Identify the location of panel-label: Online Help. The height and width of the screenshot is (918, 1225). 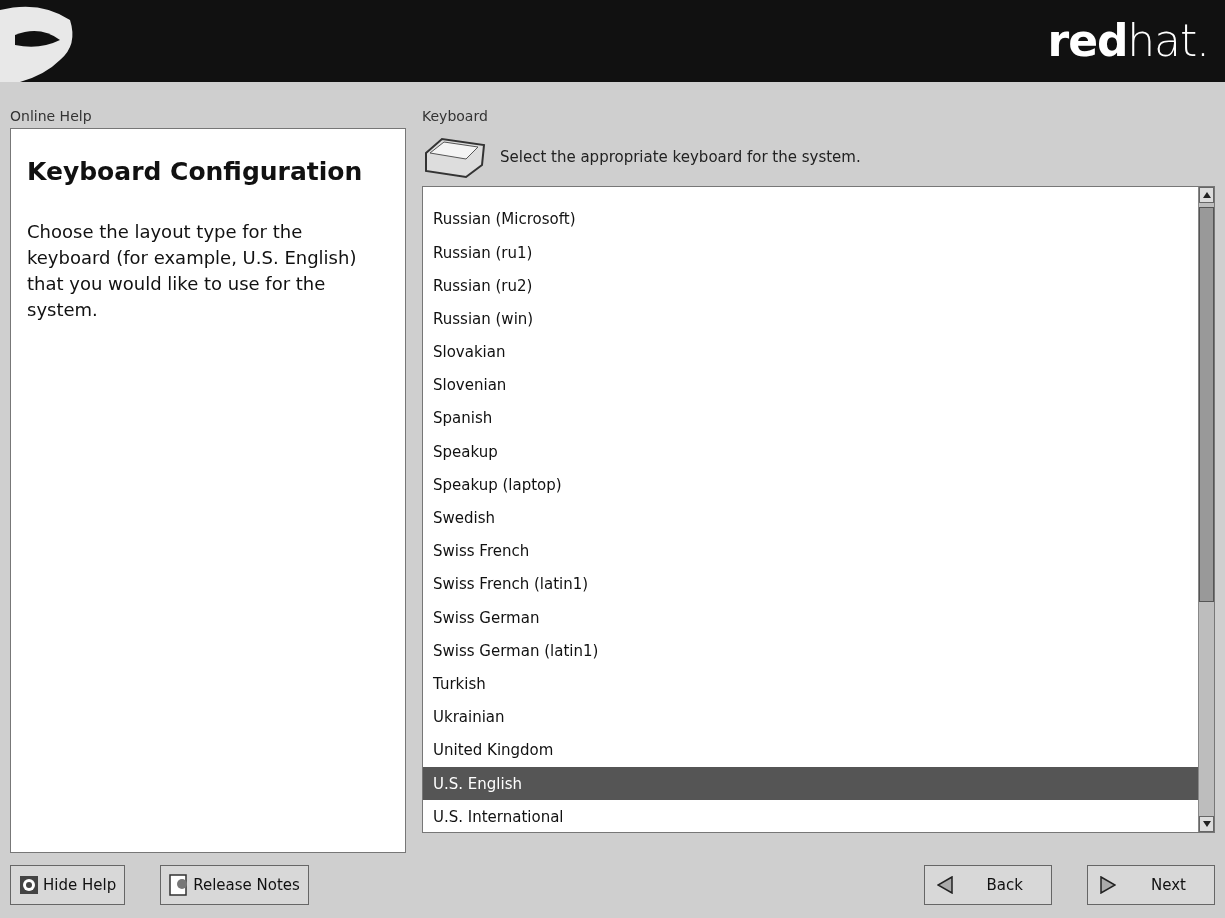
(51, 116).